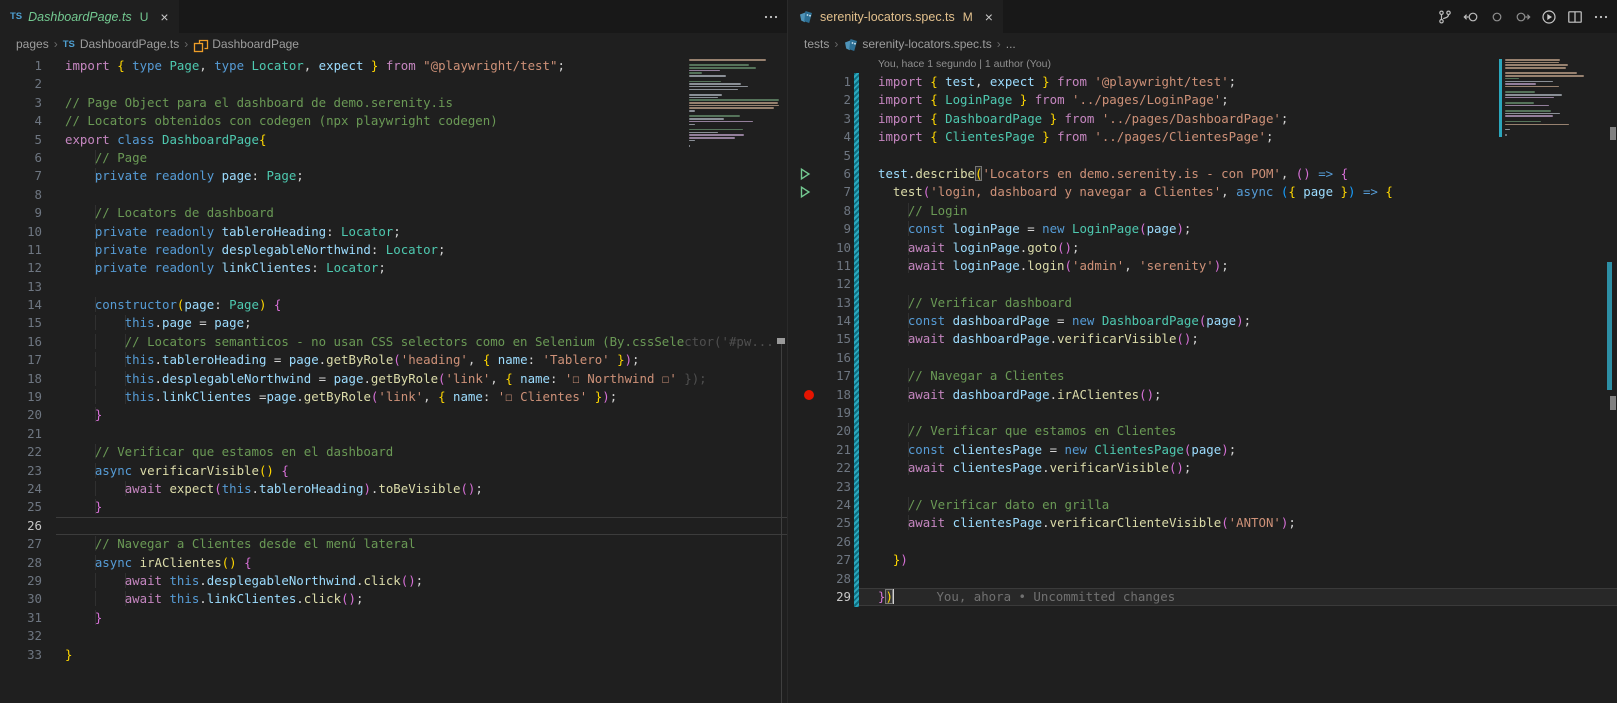 Image resolution: width=1617 pixels, height=703 pixels. Describe the element at coordinates (1234, 303) in the screenshot. I see `code-text: // Verificar dashboard` at that location.